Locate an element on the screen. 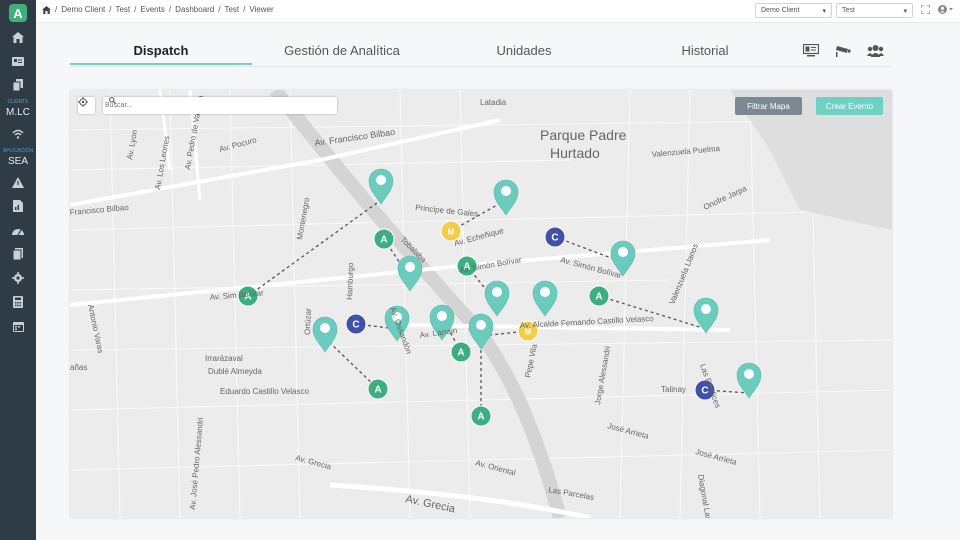 This screenshot has height=540, width=960. locate-button is located at coordinates (86, 105).